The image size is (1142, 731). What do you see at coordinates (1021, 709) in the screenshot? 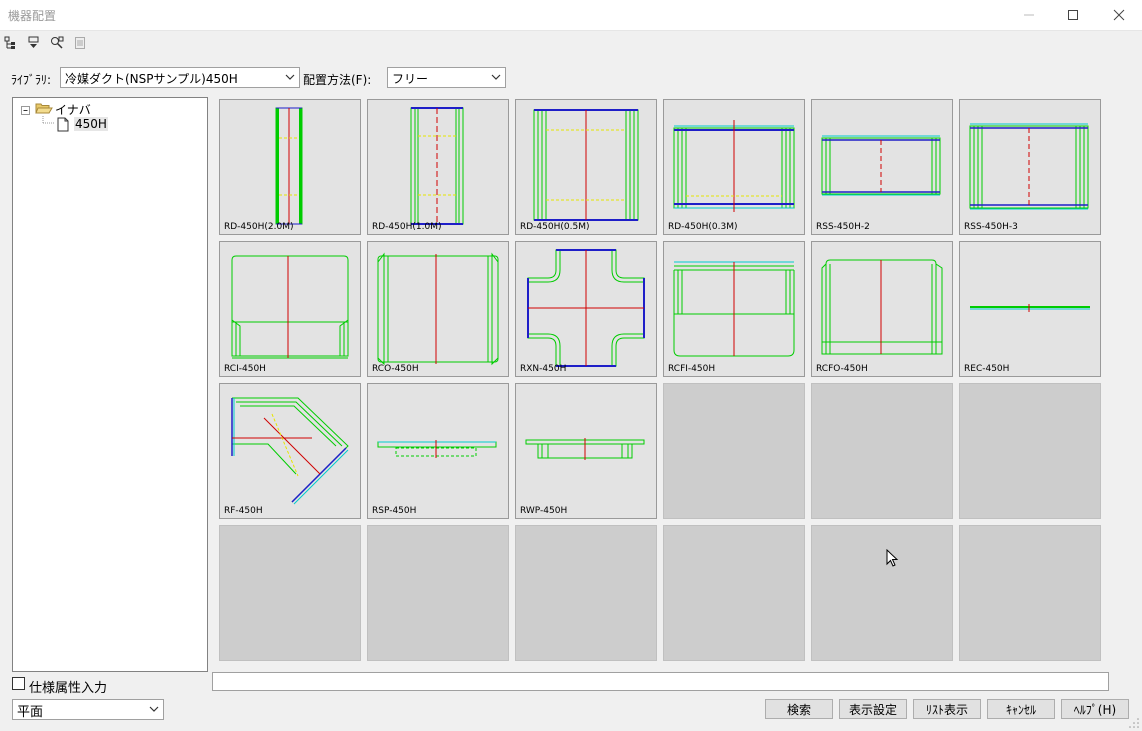
I see `cancel-button: ｷｬﾝｾﾙ` at bounding box center [1021, 709].